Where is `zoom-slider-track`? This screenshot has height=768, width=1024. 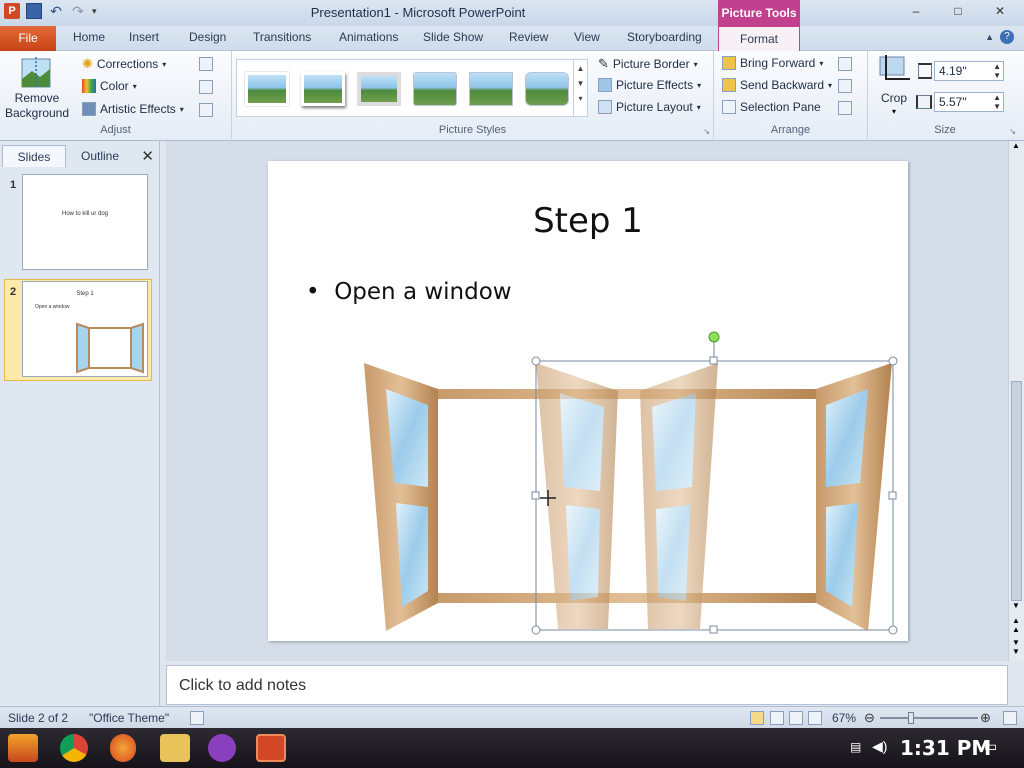 zoom-slider-track is located at coordinates (929, 718).